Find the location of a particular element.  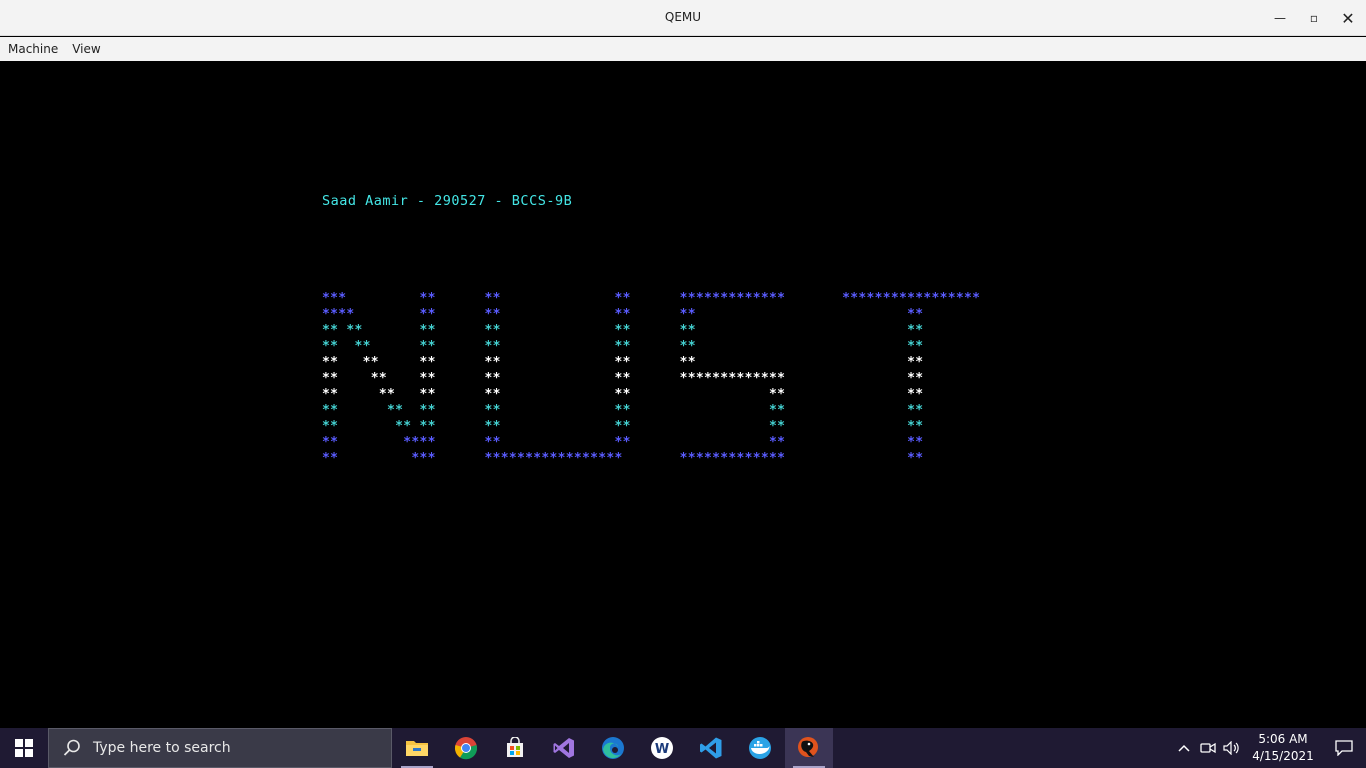

taskbar-file-explorer is located at coordinates (417, 748).